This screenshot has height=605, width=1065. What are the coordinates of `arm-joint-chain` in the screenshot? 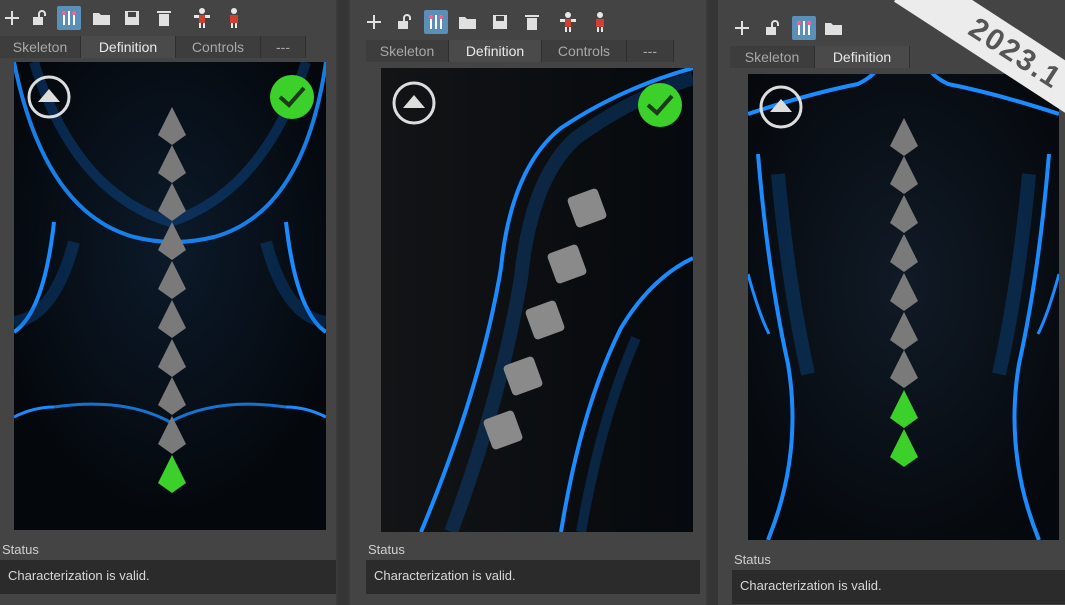 It's located at (545, 319).